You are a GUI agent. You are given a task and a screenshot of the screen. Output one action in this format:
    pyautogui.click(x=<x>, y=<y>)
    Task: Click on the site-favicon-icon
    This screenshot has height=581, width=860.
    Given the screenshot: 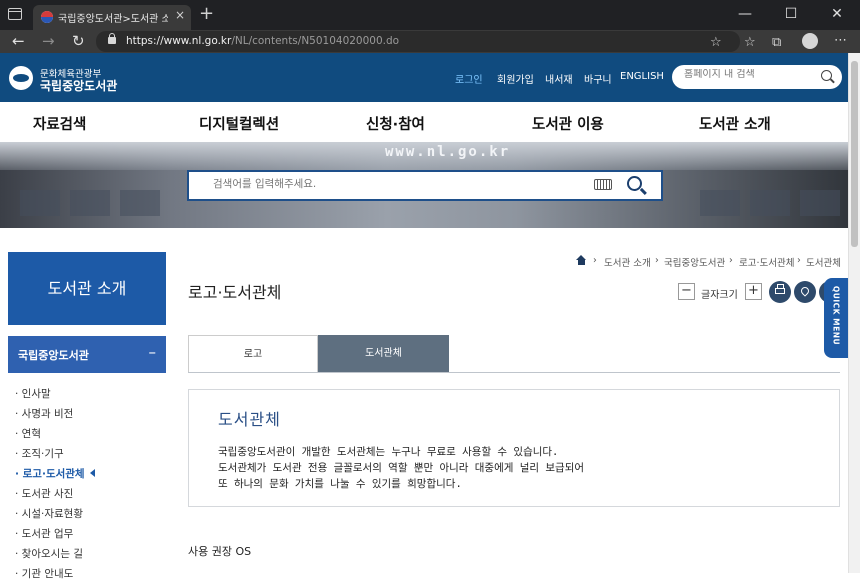 What is the action you would take?
    pyautogui.click(x=47, y=17)
    